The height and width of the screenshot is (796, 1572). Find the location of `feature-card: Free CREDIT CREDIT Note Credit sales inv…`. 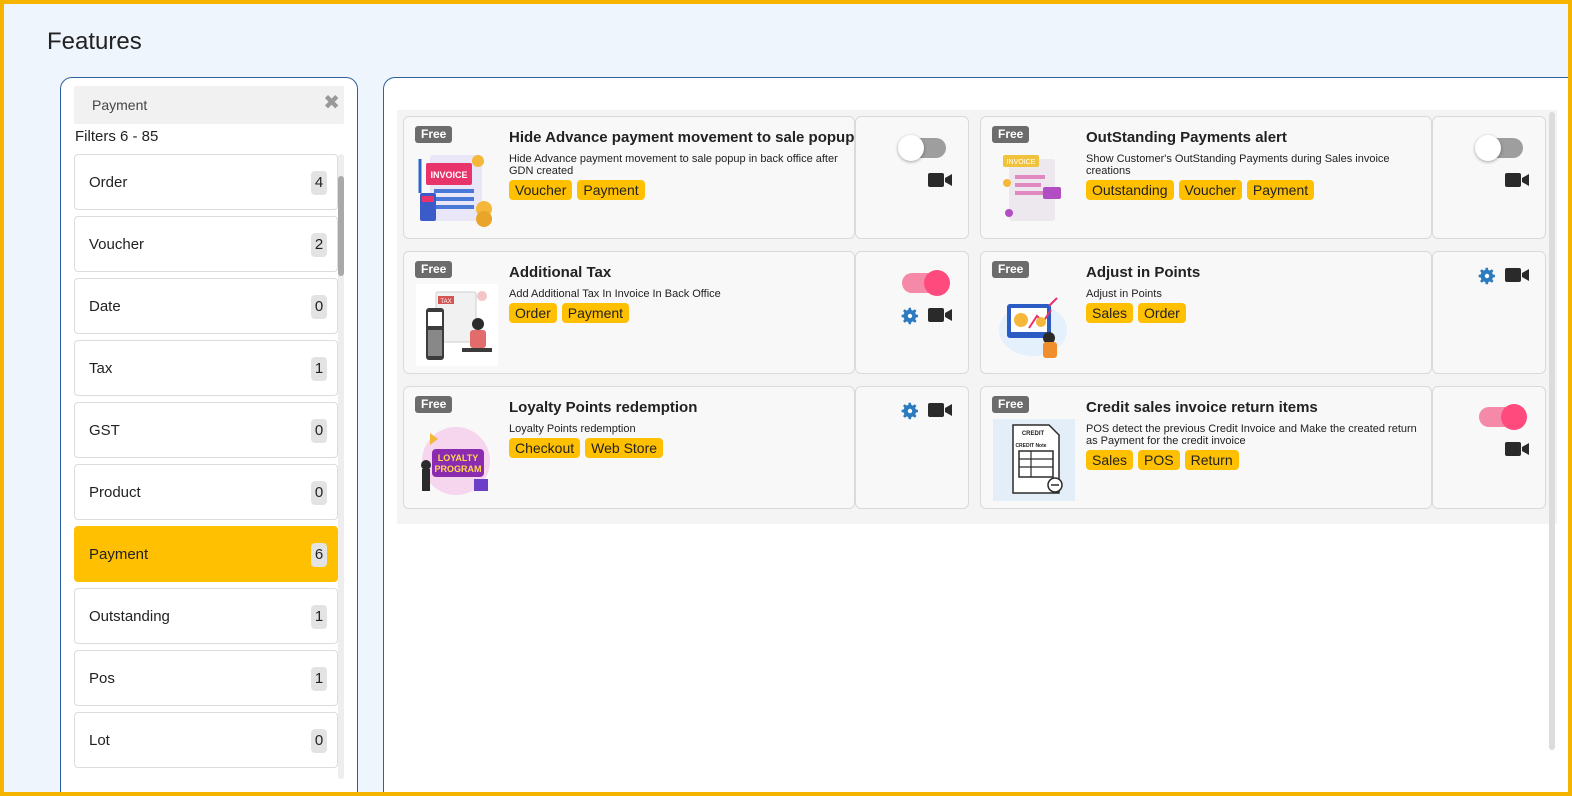

feature-card: Free CREDIT CREDIT Note Credit sales inv… is located at coordinates (1263, 447).